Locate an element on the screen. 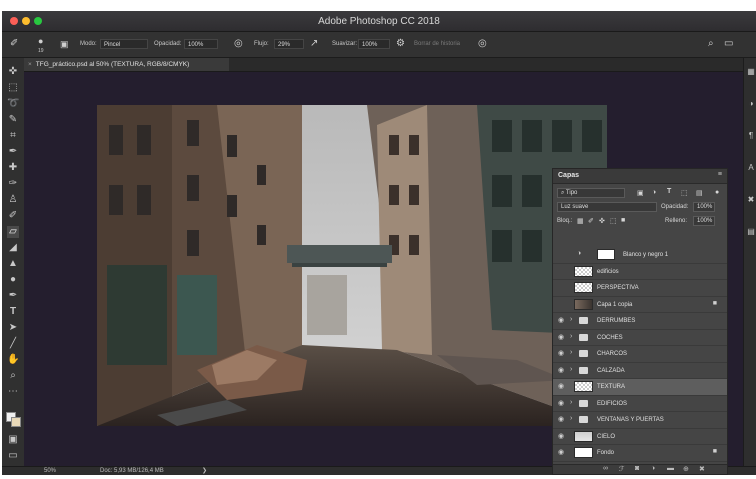 The width and height of the screenshot is (756, 479). layer-style-icon: ℱ is located at coordinates (622, 469).